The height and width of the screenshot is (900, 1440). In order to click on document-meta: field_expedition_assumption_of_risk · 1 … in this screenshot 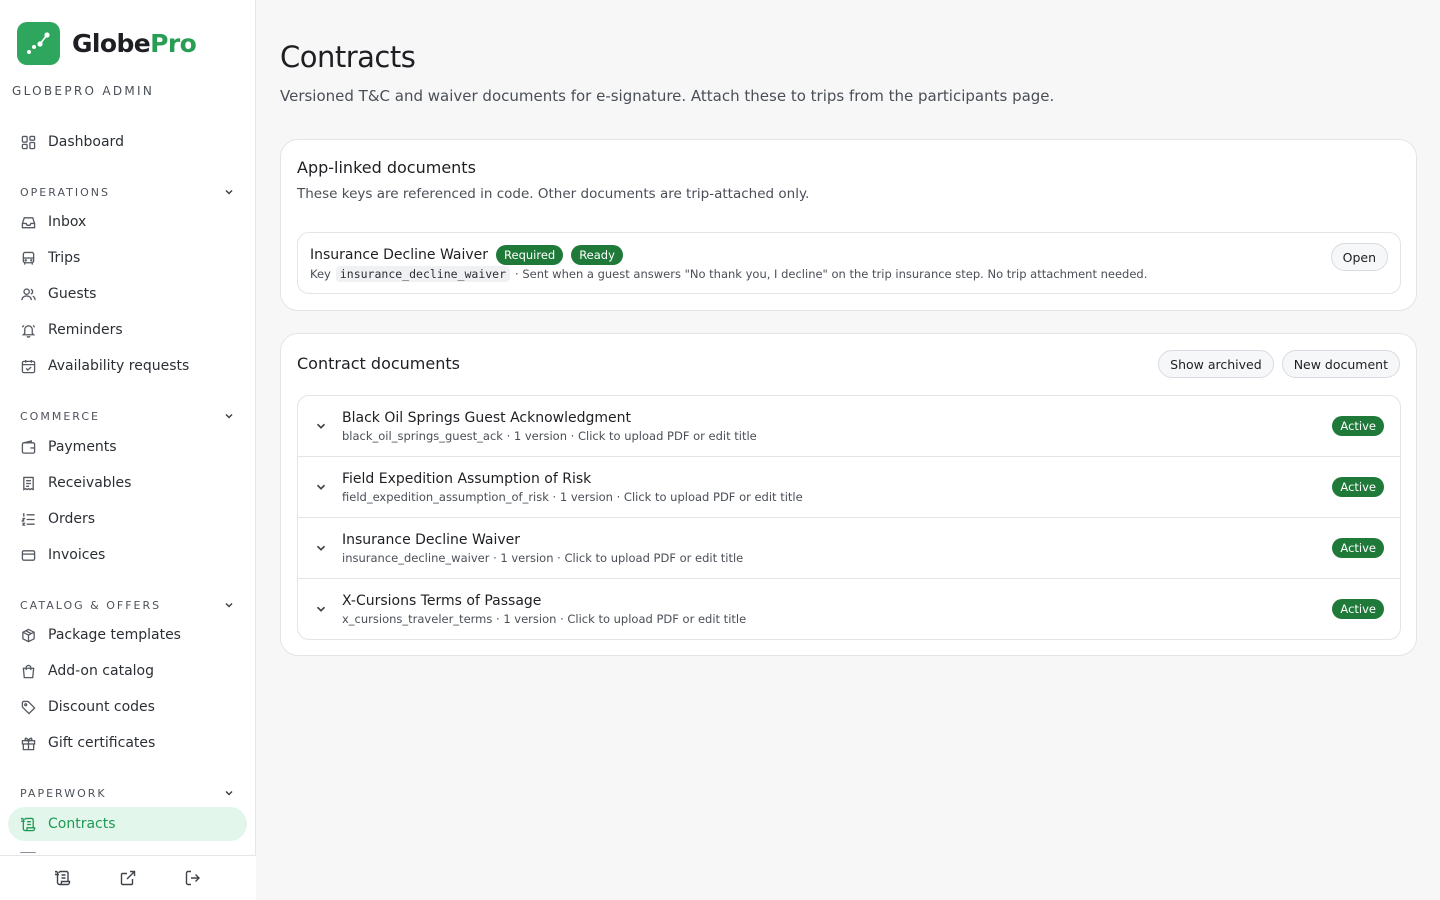, I will do `click(572, 497)`.